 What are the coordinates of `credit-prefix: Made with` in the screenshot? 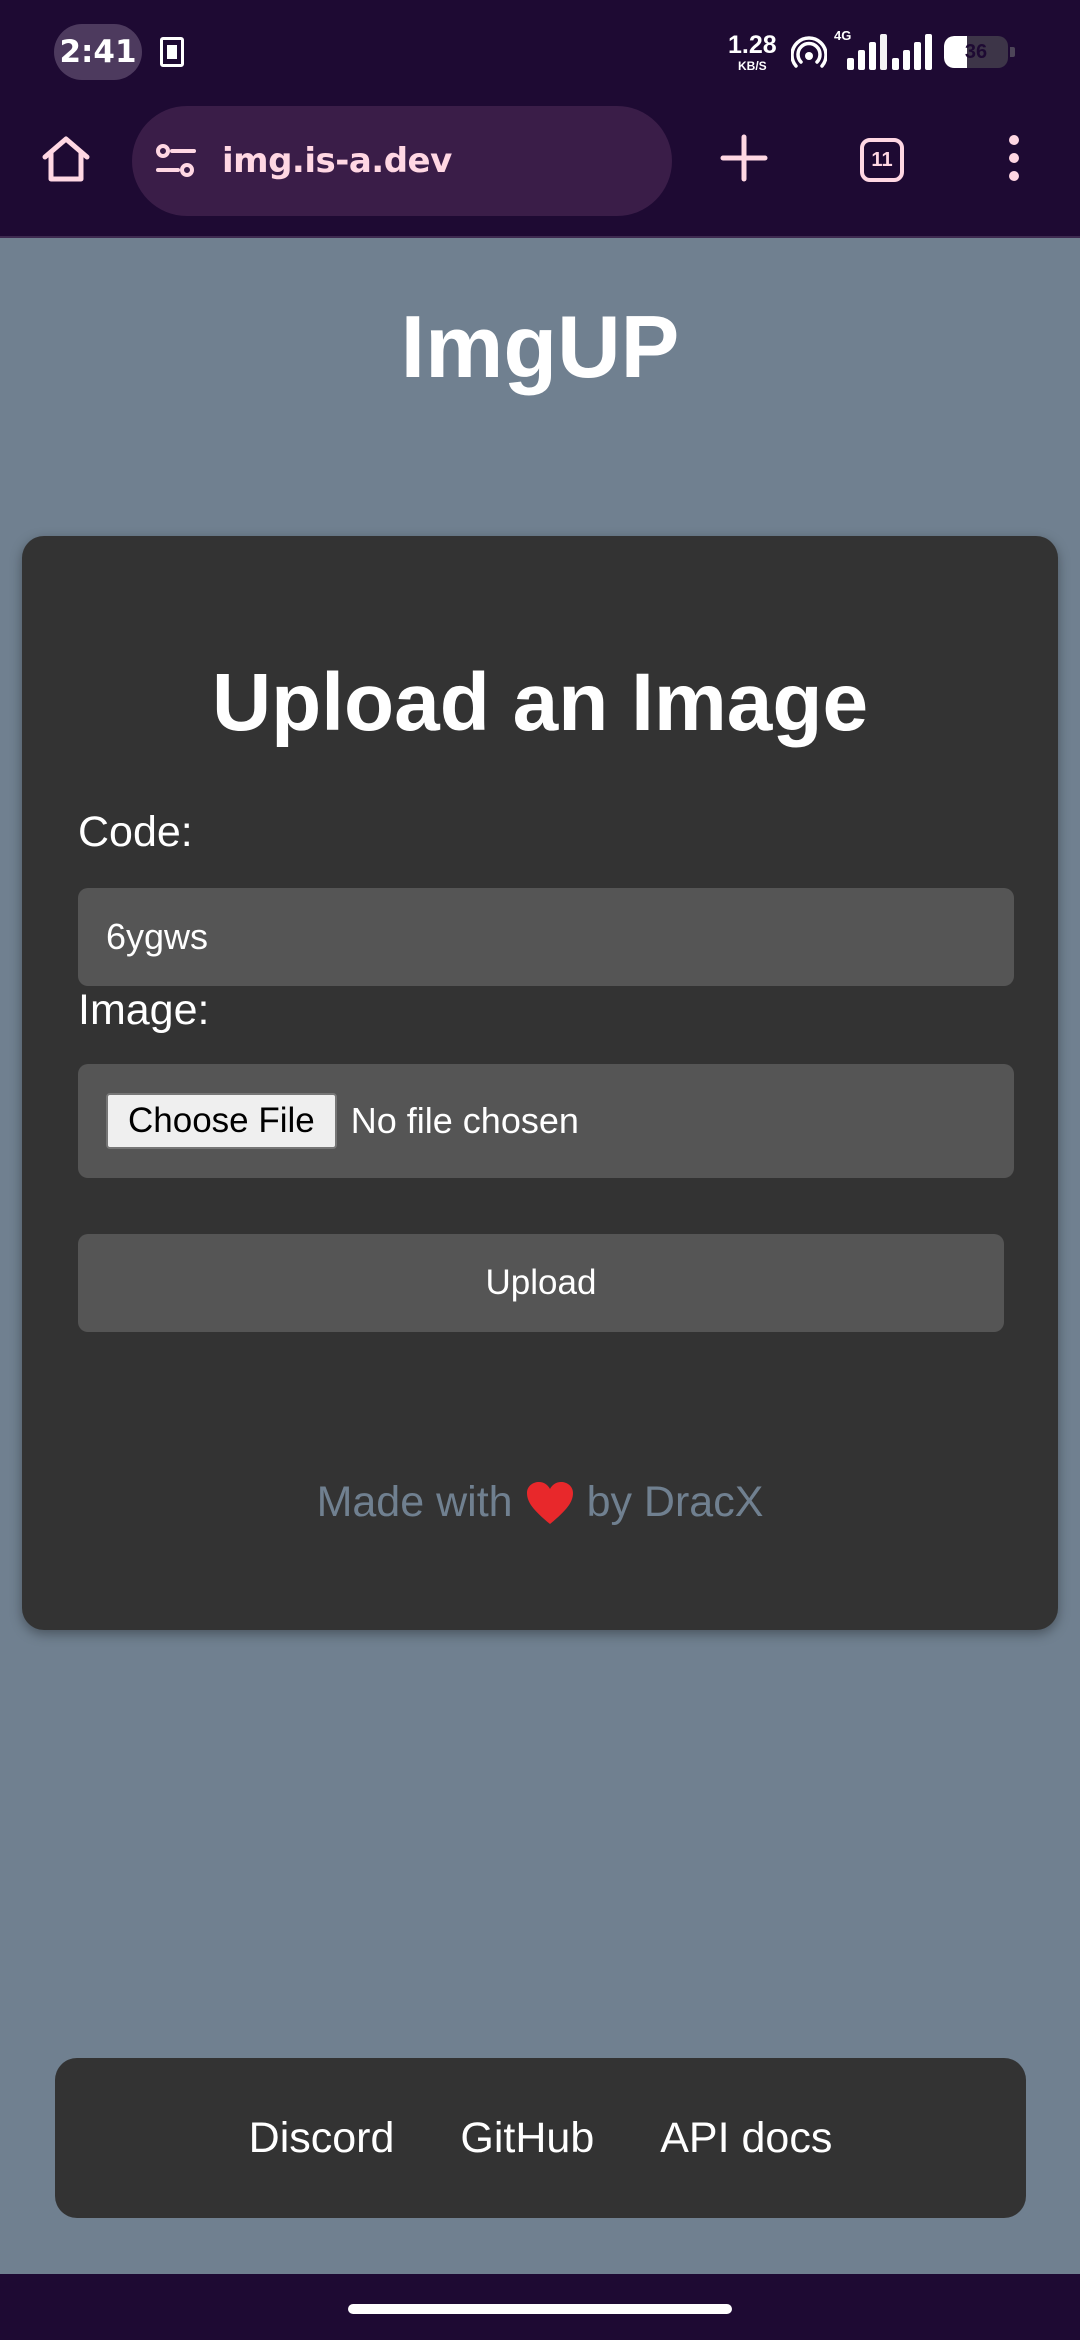 It's located at (414, 1502).